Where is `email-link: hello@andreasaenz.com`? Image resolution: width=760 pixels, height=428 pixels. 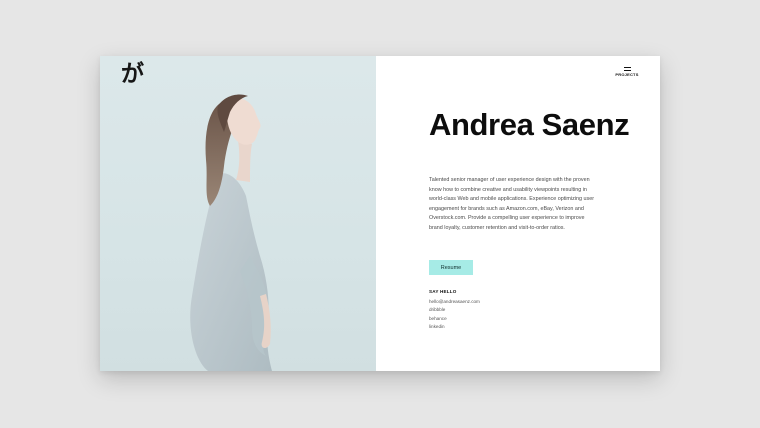 email-link: hello@andreasaenz.com is located at coordinates (454, 302).